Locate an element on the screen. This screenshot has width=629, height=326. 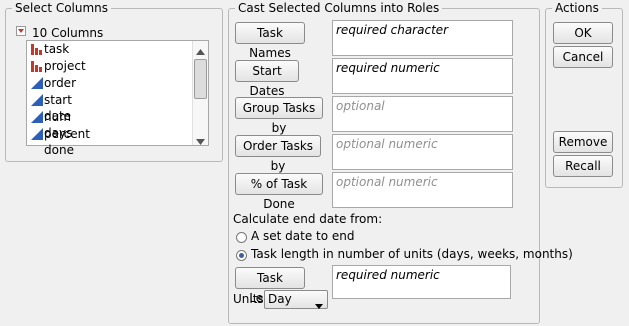
units-select: Day is located at coordinates (296, 299).